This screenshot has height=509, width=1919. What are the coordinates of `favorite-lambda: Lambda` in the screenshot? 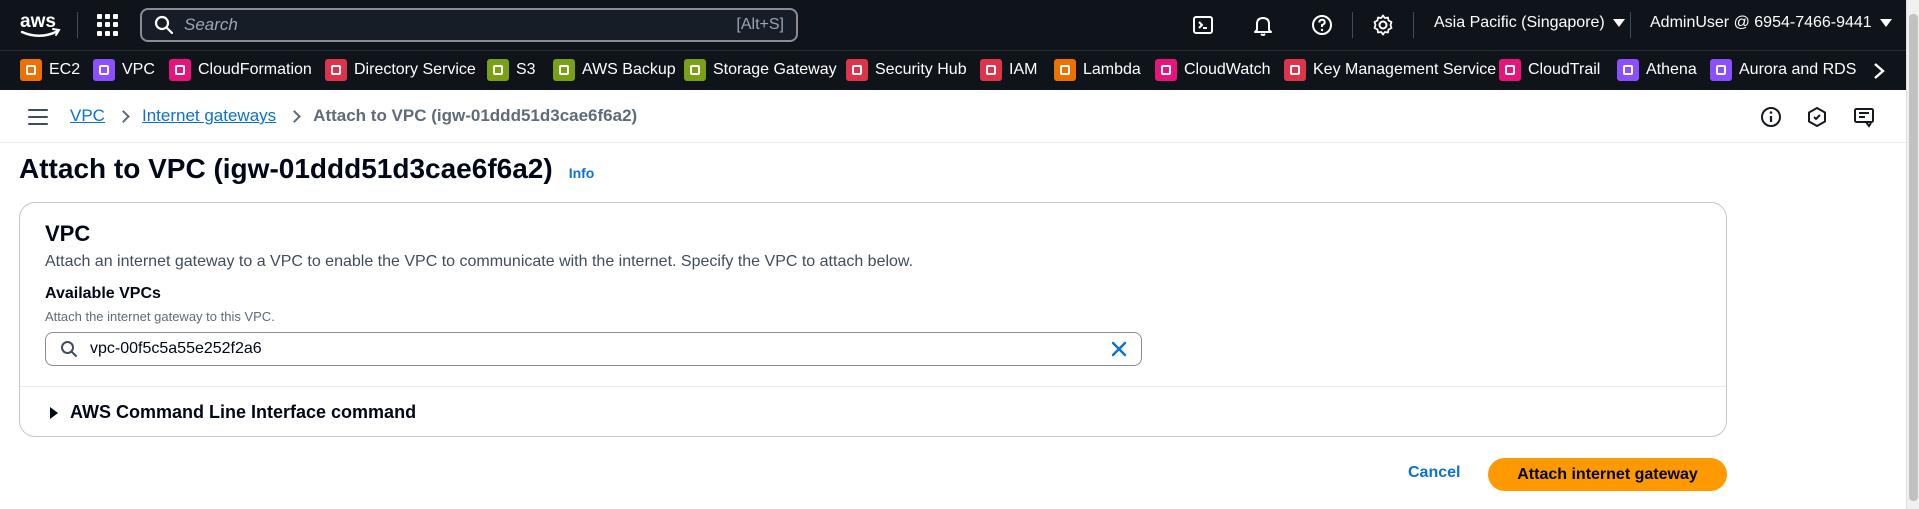 It's located at (1097, 70).